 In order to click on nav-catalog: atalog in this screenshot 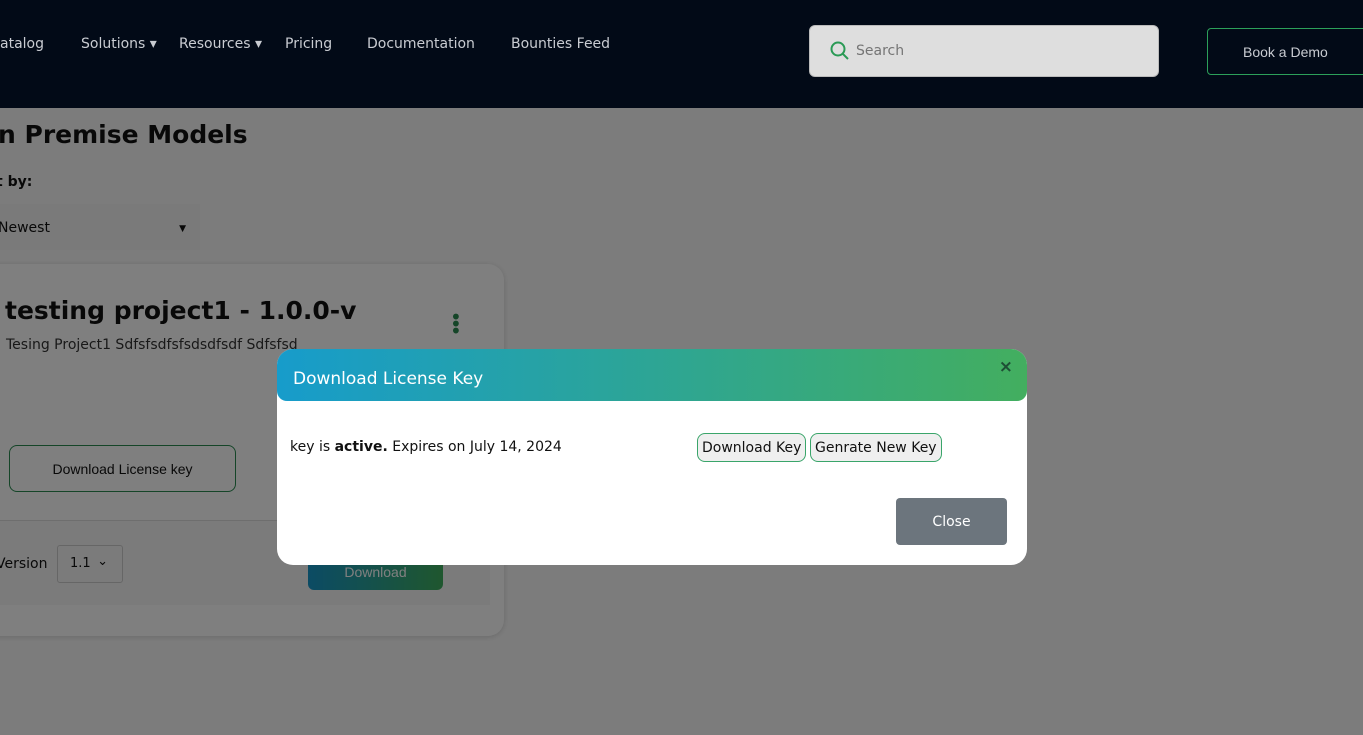, I will do `click(22, 44)`.